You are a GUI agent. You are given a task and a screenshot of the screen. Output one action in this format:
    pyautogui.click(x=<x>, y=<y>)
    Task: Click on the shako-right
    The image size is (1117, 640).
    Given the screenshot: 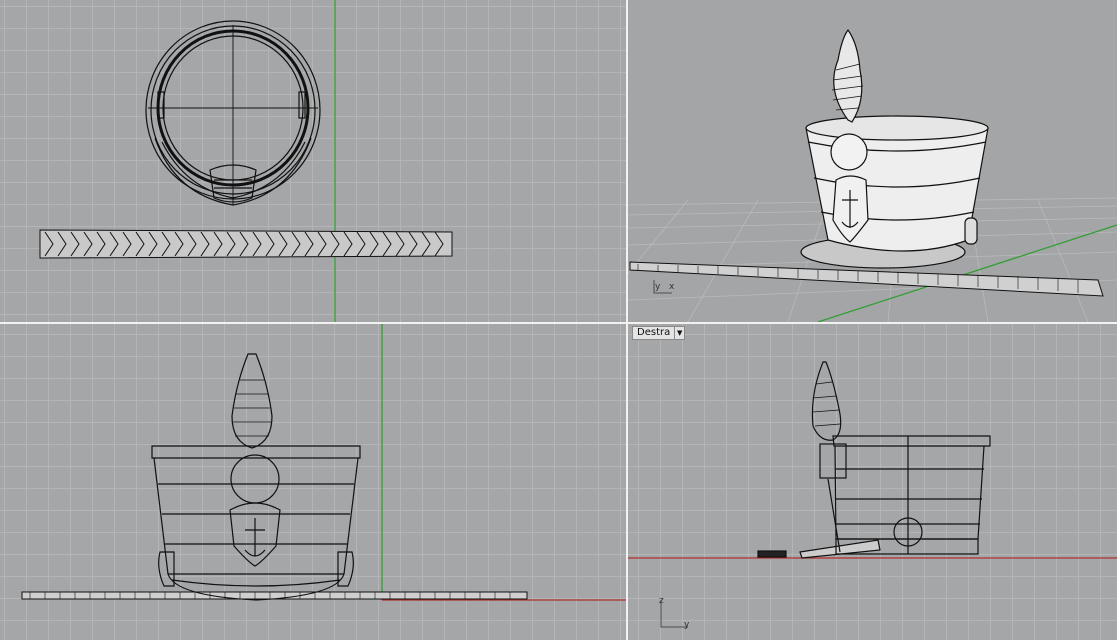 What is the action you would take?
    pyautogui.click(x=874, y=460)
    